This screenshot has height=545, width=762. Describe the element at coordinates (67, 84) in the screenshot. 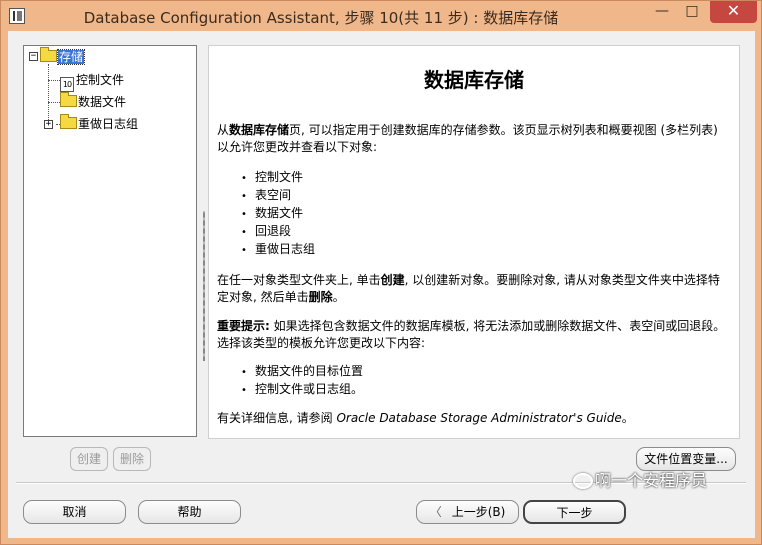

I see `control-file-icon: 10` at that location.